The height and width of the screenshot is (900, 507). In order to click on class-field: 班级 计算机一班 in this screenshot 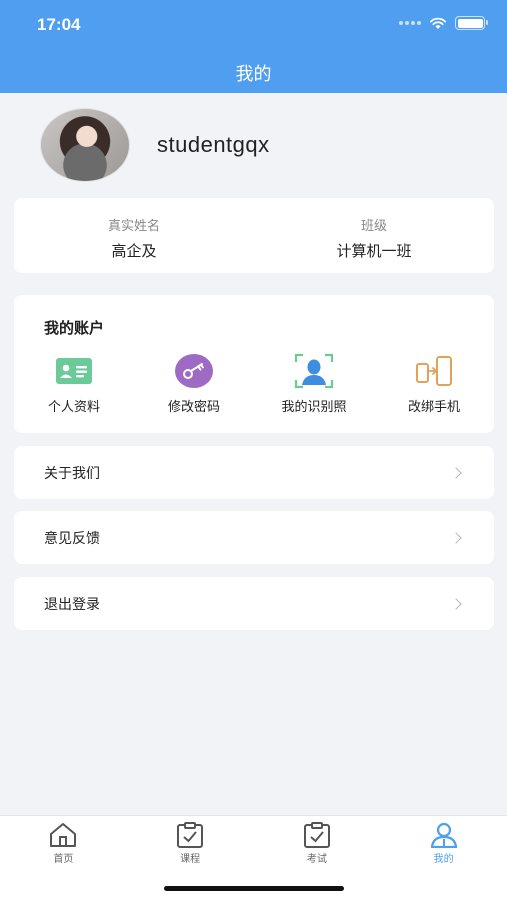, I will do `click(374, 235)`.